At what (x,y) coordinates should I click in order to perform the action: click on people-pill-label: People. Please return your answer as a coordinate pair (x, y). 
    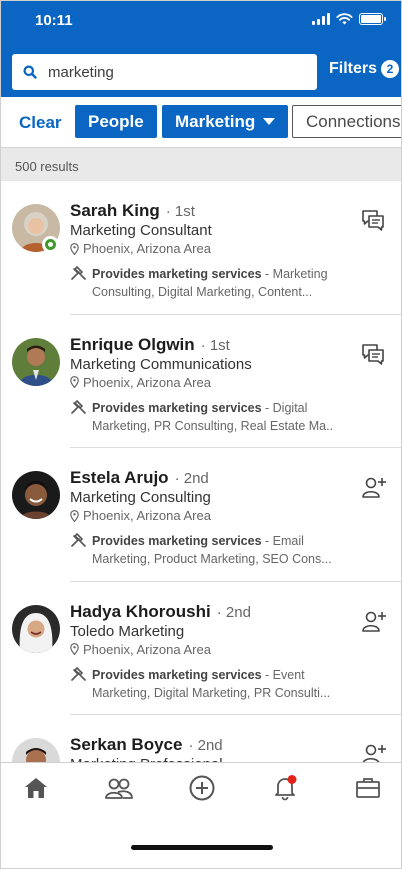
    Looking at the image, I should click on (116, 121).